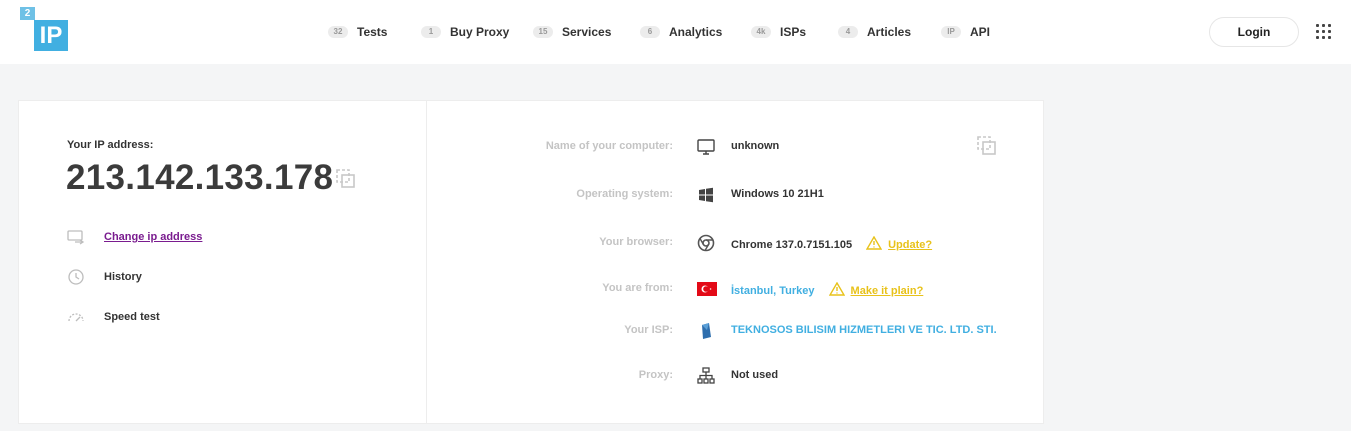 Image resolution: width=1351 pixels, height=431 pixels. What do you see at coordinates (346, 179) in the screenshot?
I see `copy-ip-icon` at bounding box center [346, 179].